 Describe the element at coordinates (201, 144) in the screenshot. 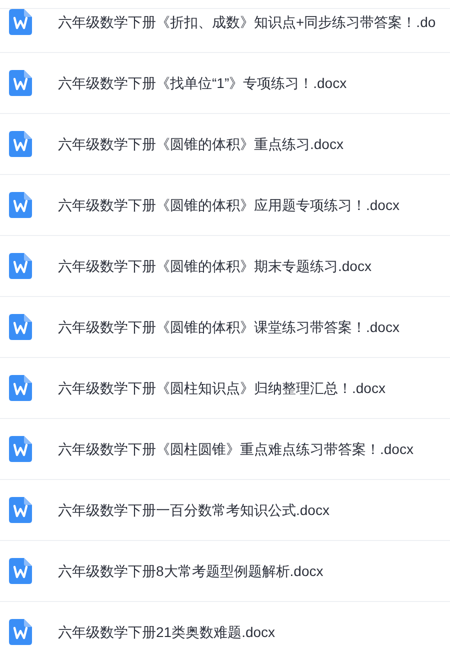

I see `file-name: 六年级数学下册《圆锥的体积》重点练习.docx` at that location.